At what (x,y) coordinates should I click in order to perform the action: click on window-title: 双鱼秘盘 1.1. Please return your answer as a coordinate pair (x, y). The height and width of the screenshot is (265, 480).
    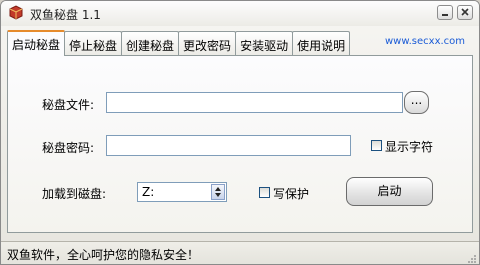
    Looking at the image, I should click on (65, 15).